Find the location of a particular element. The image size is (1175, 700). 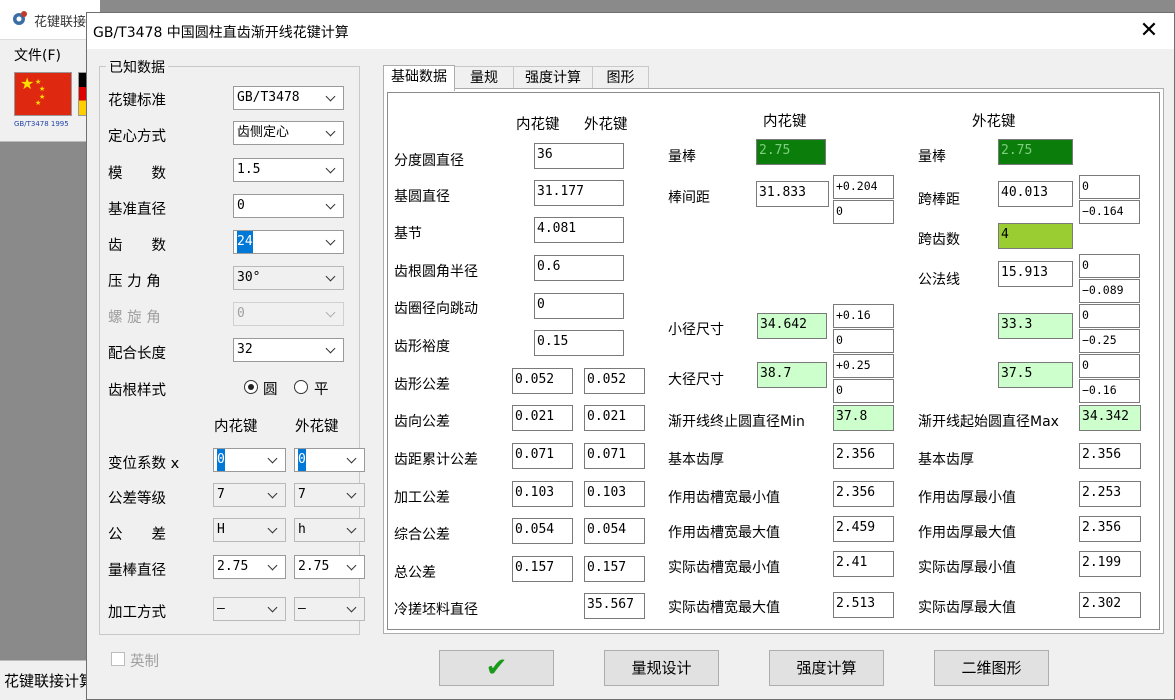

span-teeth-field: 4 is located at coordinates (1035, 236).